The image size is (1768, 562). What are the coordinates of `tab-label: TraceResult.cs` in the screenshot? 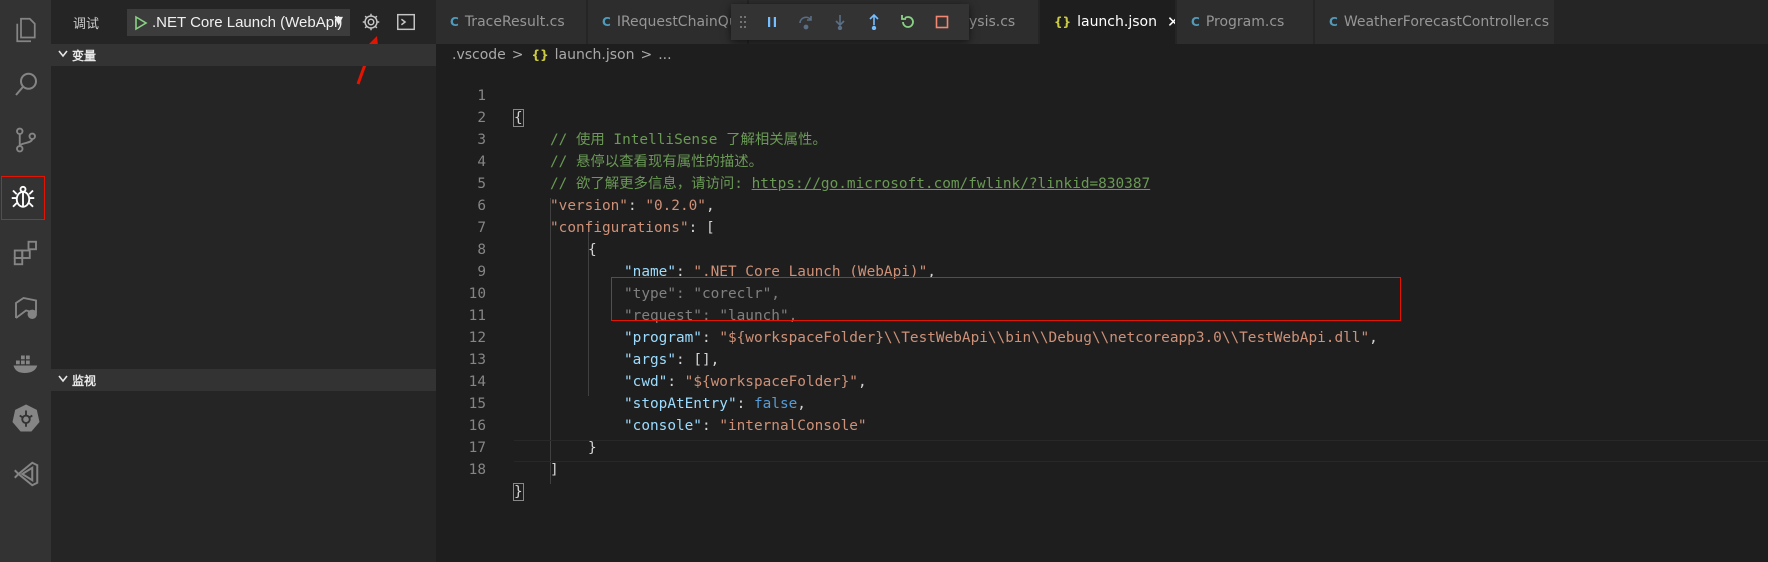 It's located at (514, 22).